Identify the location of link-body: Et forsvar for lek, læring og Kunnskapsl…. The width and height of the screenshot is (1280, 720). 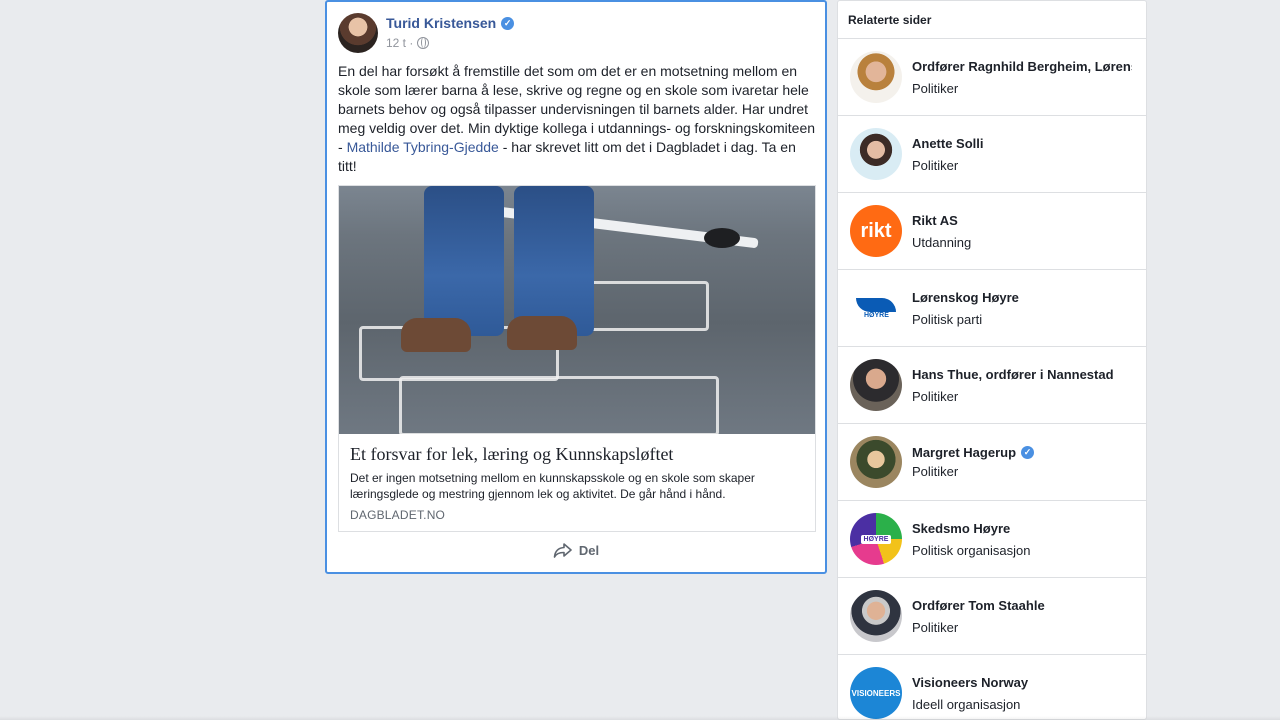
(577, 482).